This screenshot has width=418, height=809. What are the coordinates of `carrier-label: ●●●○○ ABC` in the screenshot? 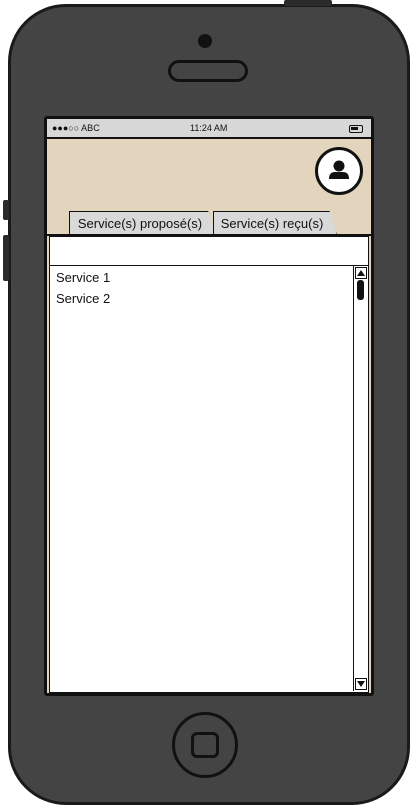 It's located at (76, 128).